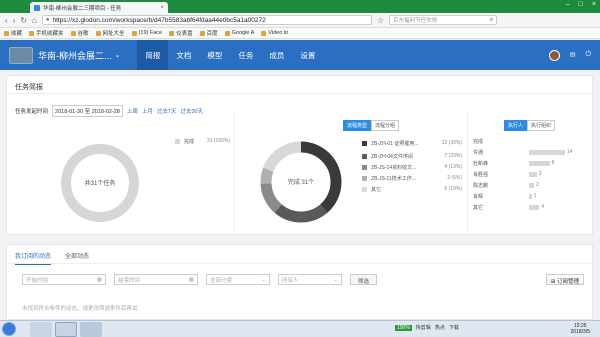 This screenshot has width=600, height=337. I want to click on bar-label: 杜新峰, so click(481, 164).